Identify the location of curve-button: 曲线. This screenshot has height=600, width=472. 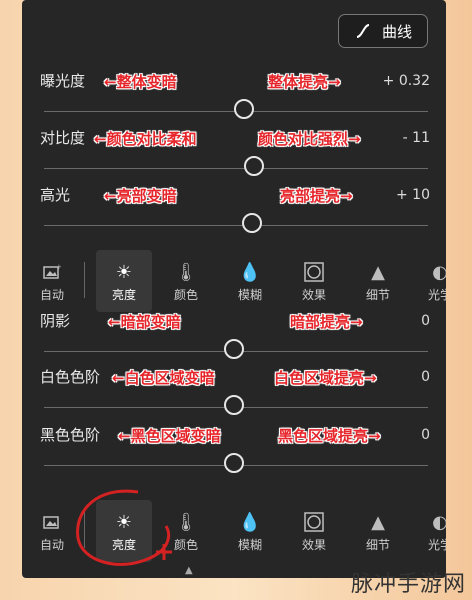
(383, 31).